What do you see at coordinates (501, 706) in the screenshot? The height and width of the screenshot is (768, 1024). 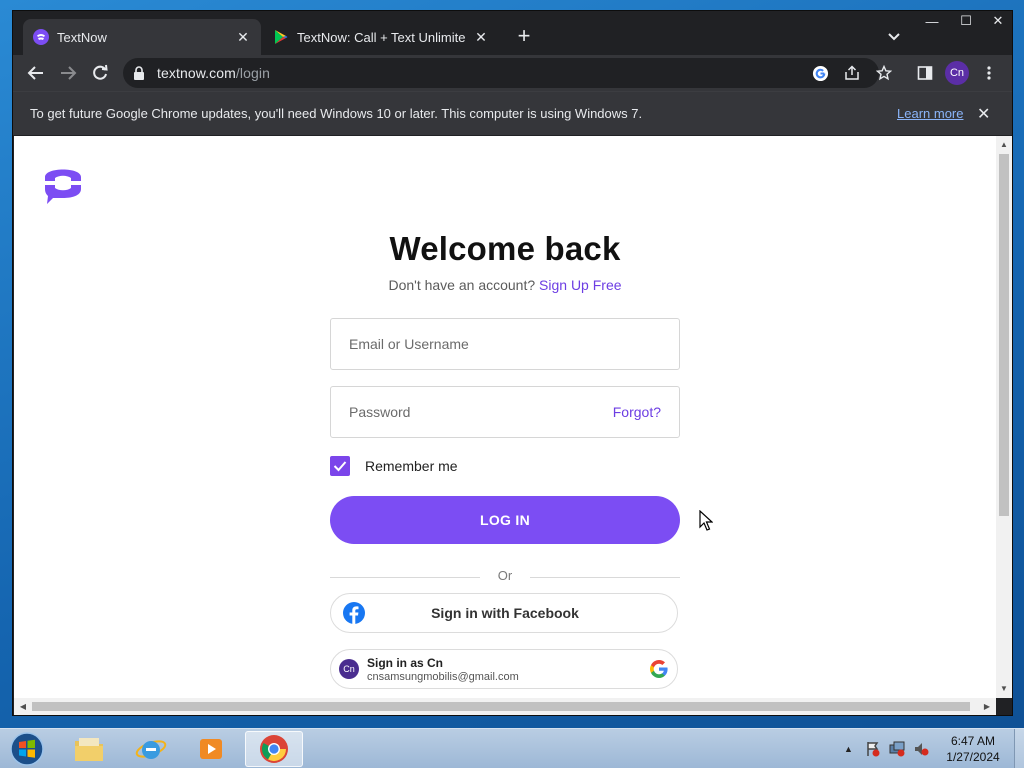 I see `horizontal-scroll-thumb` at bounding box center [501, 706].